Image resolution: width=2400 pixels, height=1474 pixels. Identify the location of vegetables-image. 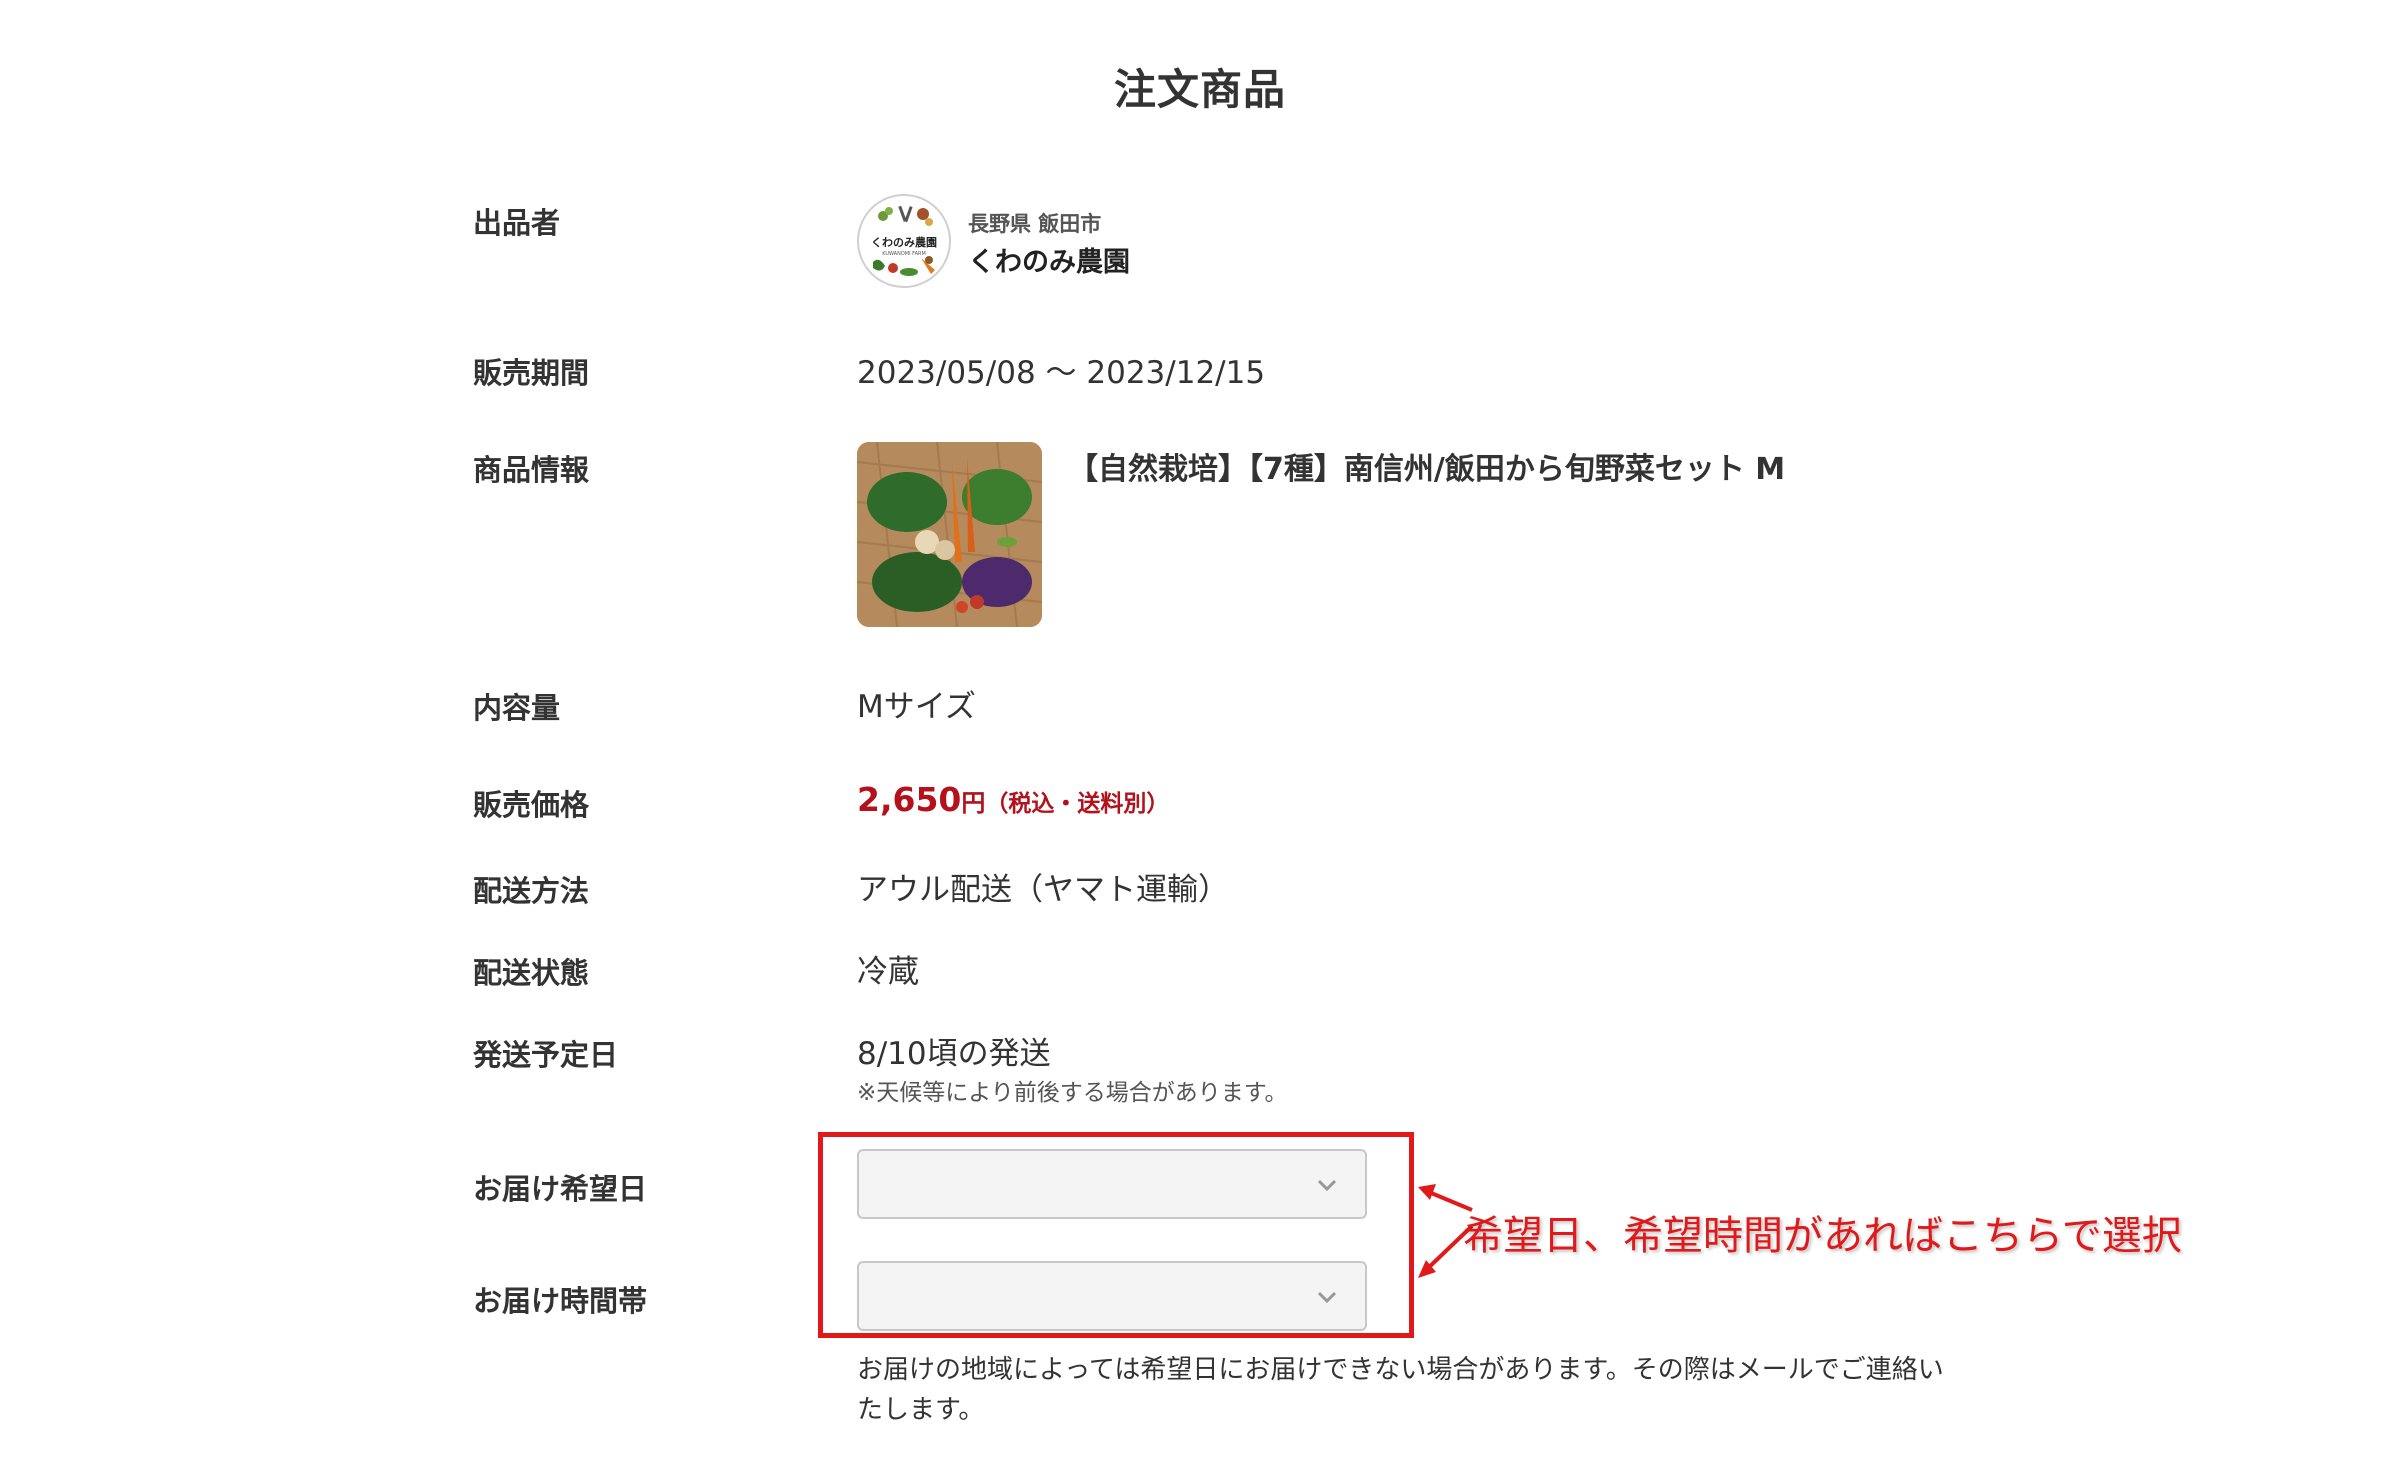
(949, 534).